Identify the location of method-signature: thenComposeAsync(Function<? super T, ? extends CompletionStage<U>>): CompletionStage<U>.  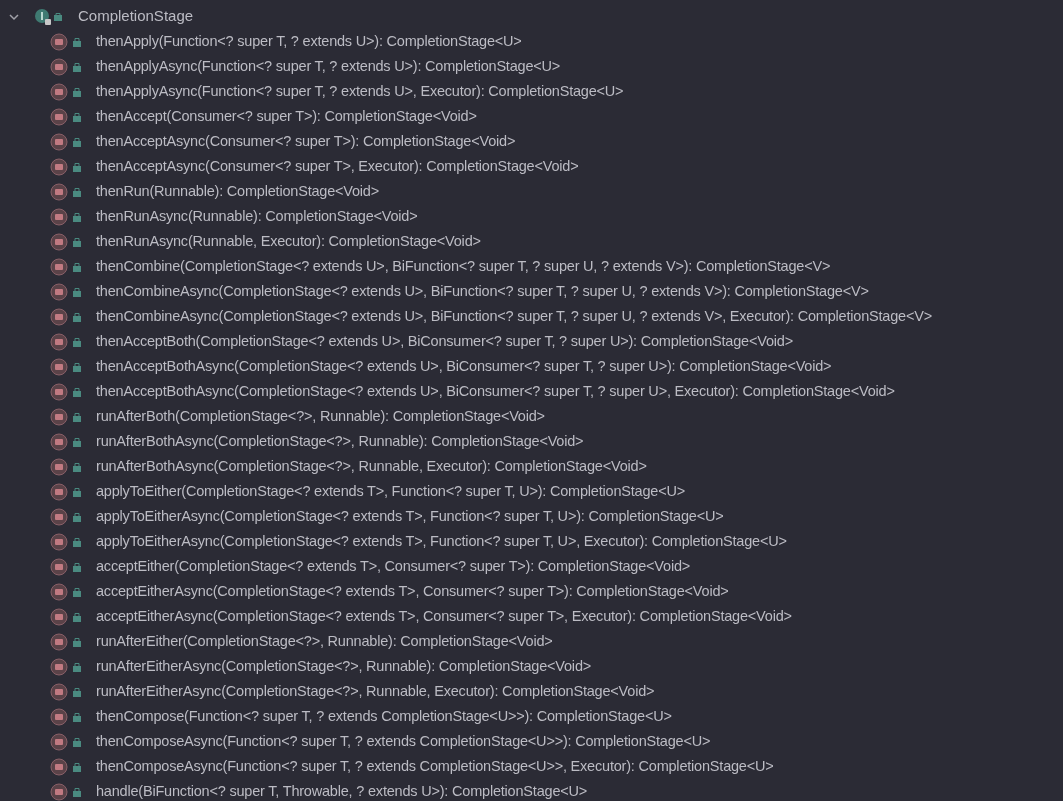
(403, 741).